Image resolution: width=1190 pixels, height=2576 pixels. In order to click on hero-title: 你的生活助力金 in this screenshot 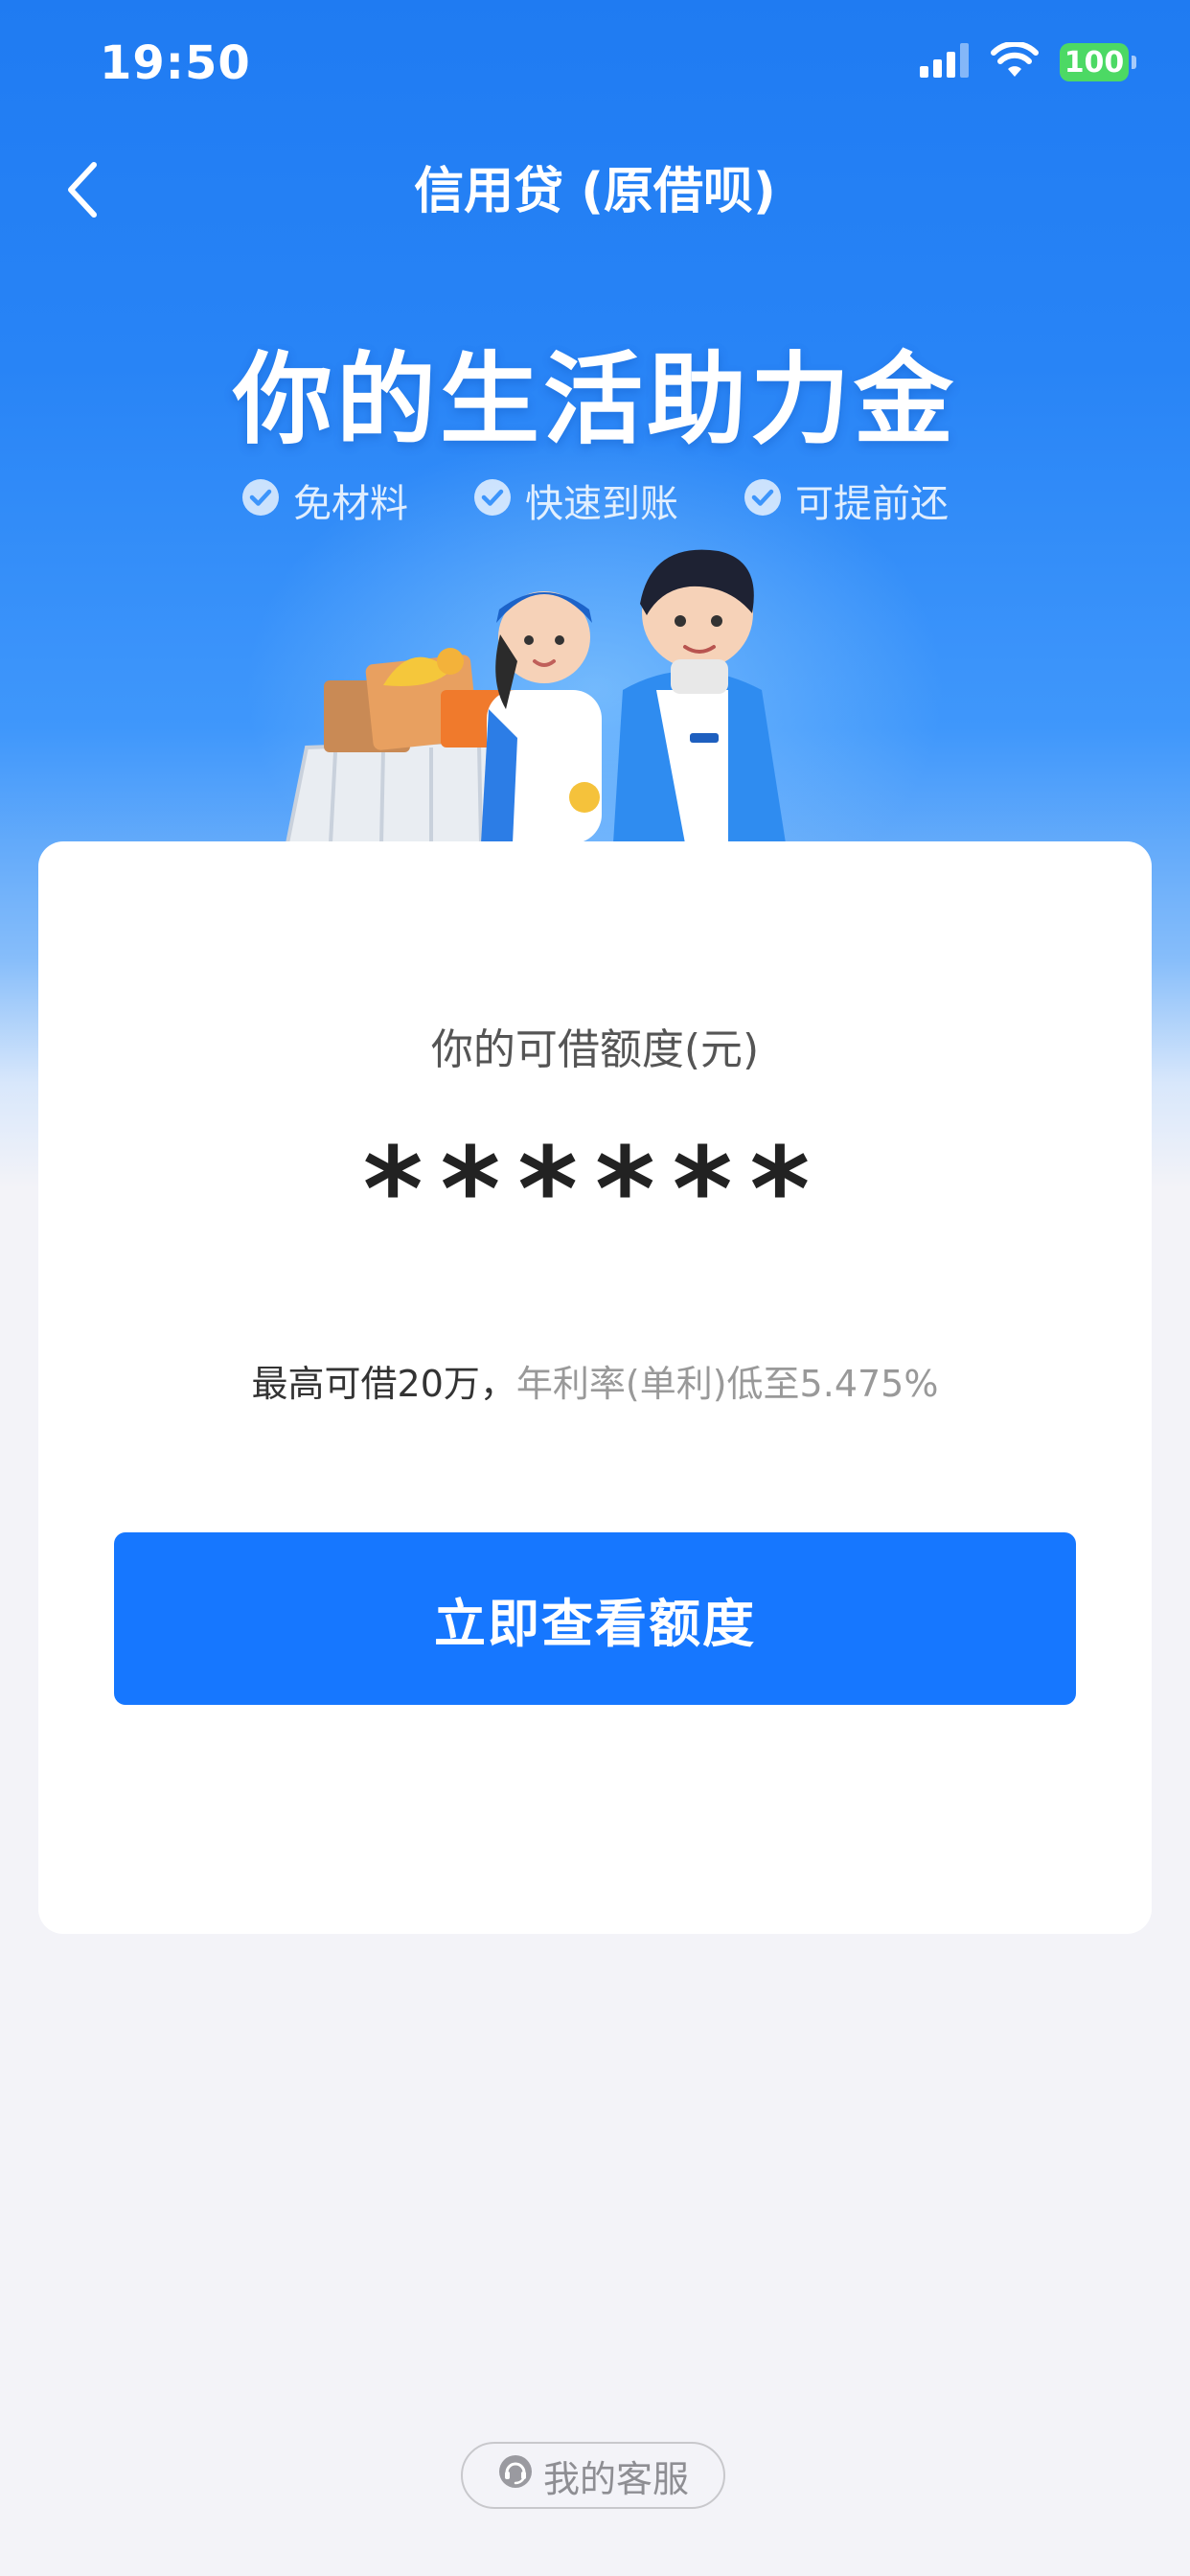, I will do `click(594, 399)`.